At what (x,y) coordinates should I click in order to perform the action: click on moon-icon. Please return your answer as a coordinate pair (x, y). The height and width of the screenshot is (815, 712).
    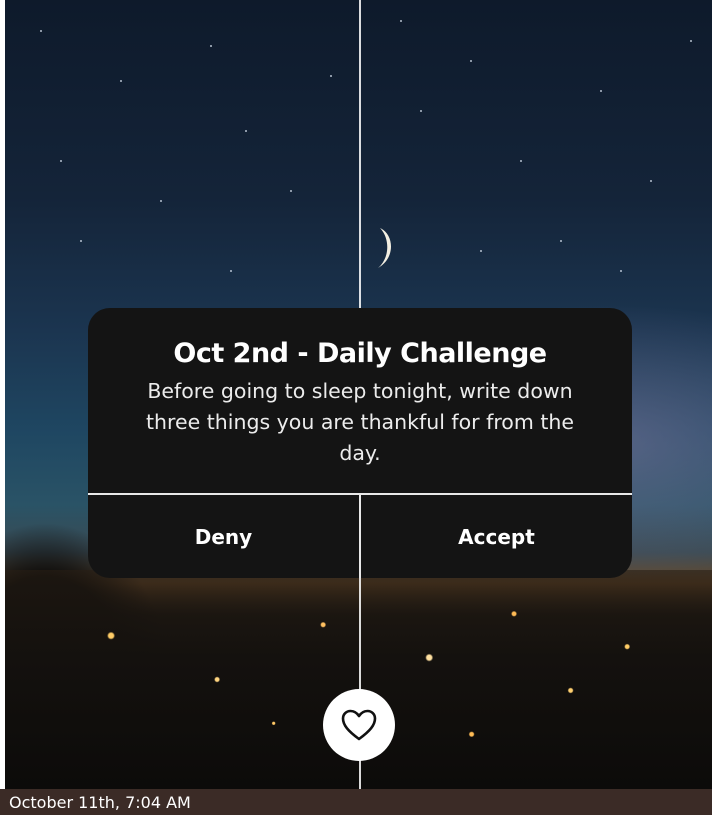
    Looking at the image, I should click on (384, 248).